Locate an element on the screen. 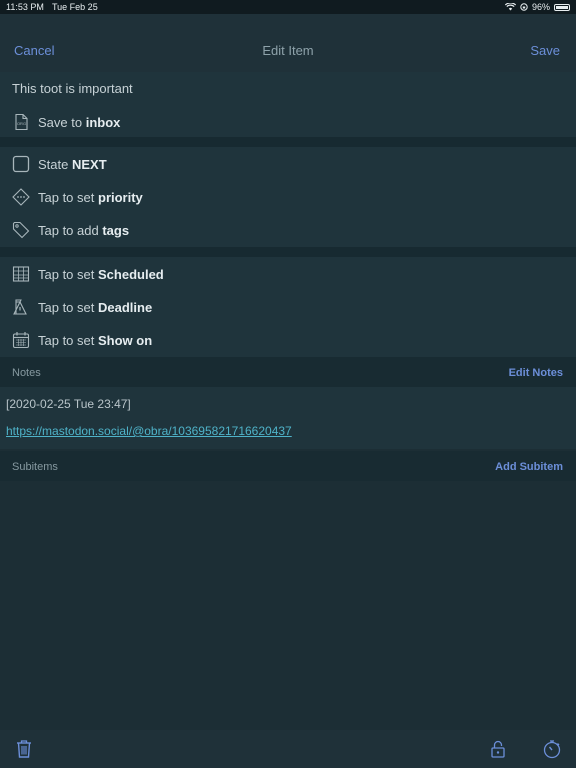  notes-header-label: Notes is located at coordinates (26, 373).